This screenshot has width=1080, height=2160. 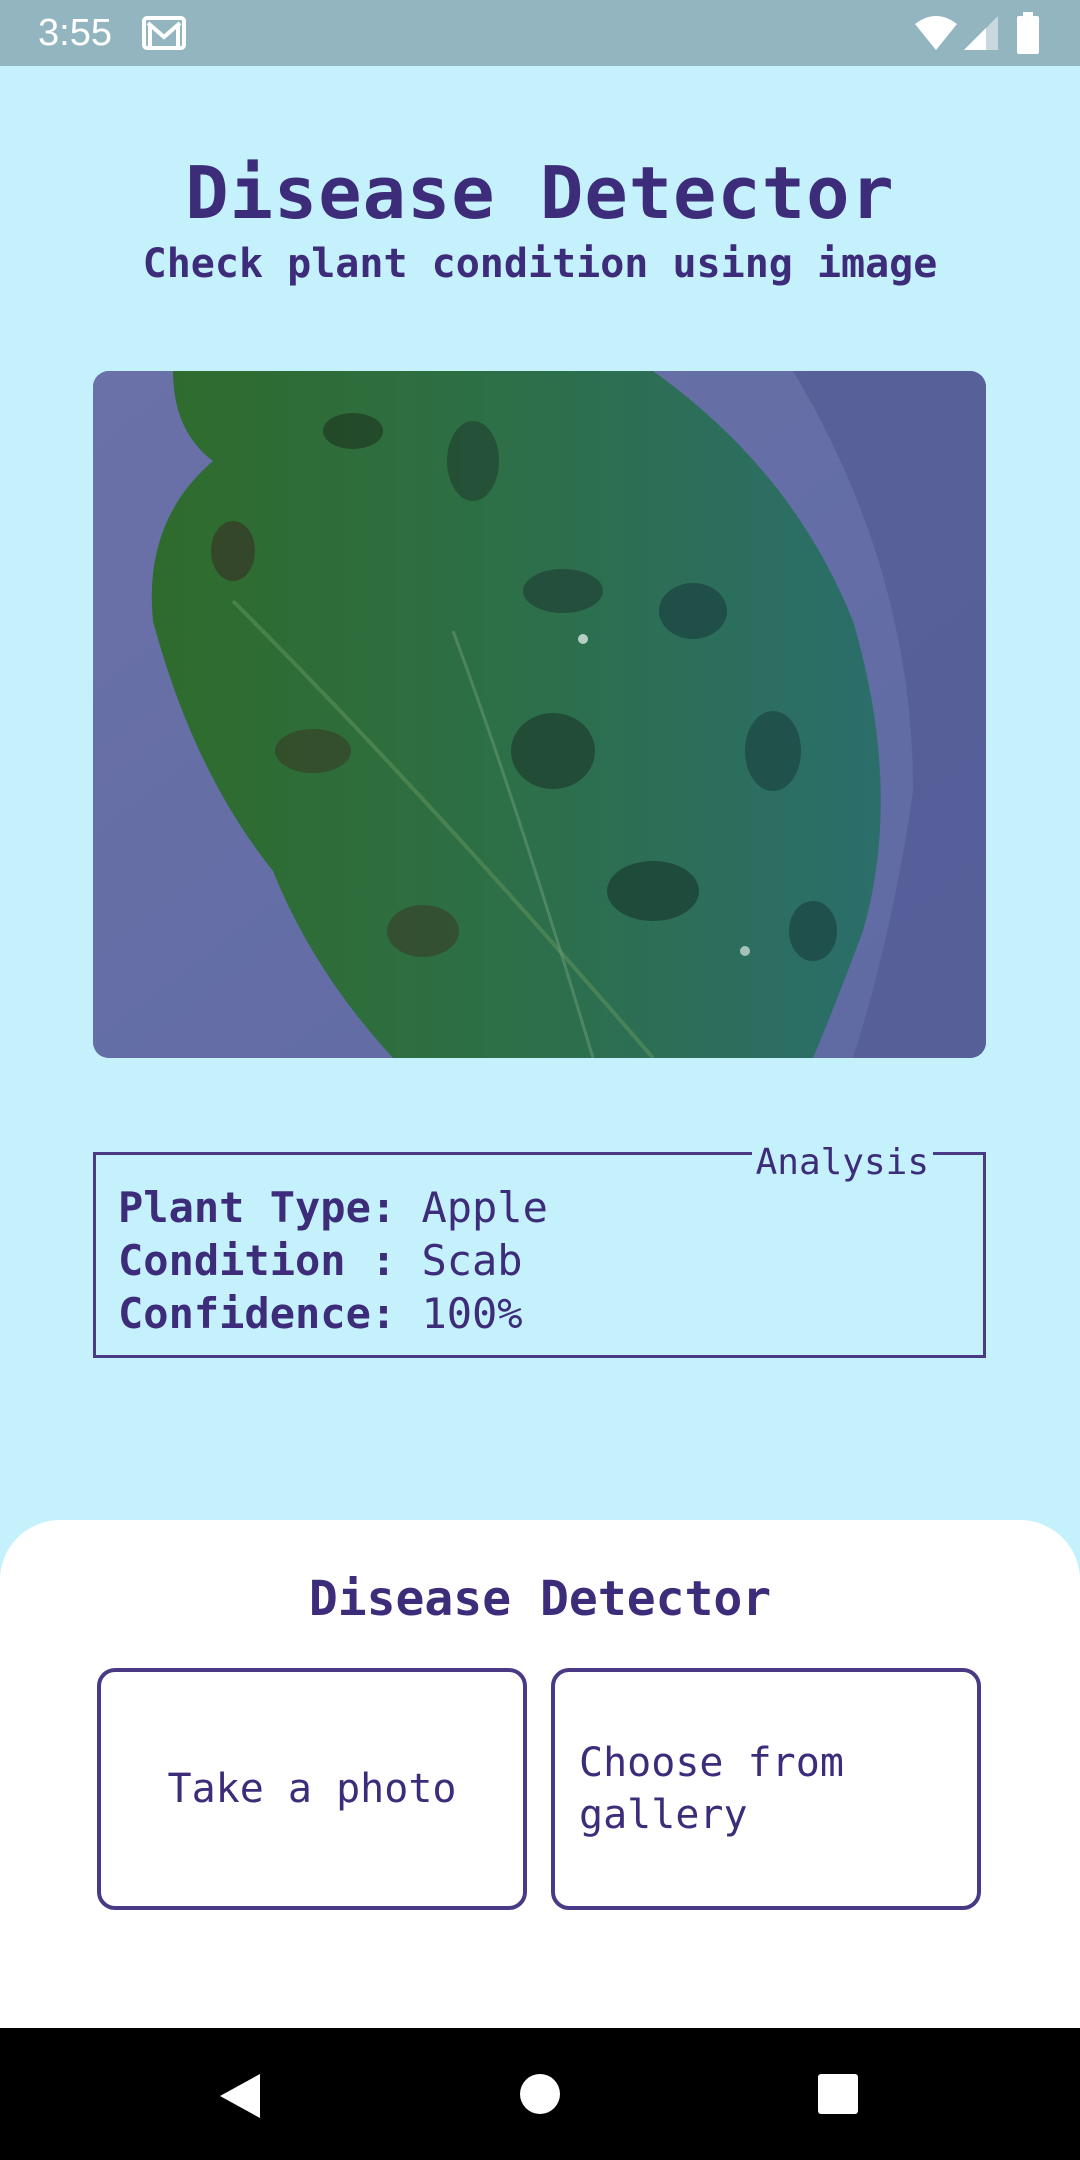 I want to click on gmail-icon, so click(x=164, y=33).